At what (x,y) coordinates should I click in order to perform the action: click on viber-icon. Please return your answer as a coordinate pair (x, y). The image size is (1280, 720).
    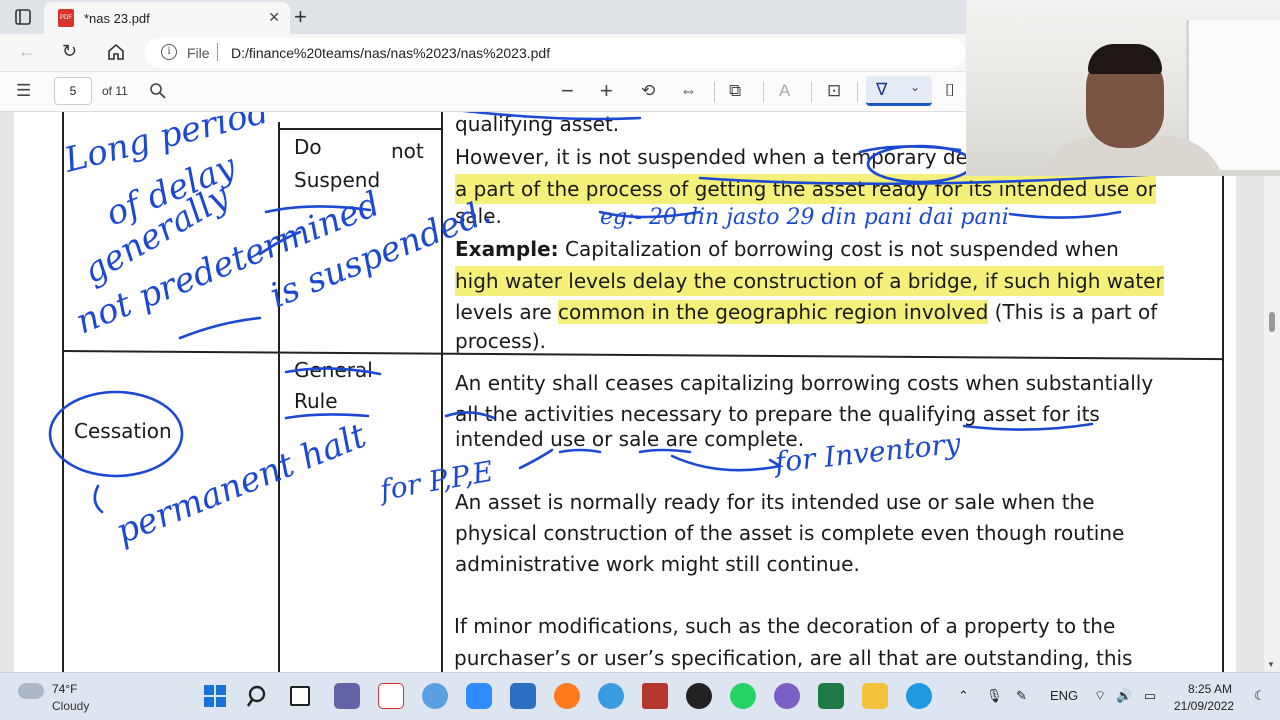
    Looking at the image, I should click on (787, 696).